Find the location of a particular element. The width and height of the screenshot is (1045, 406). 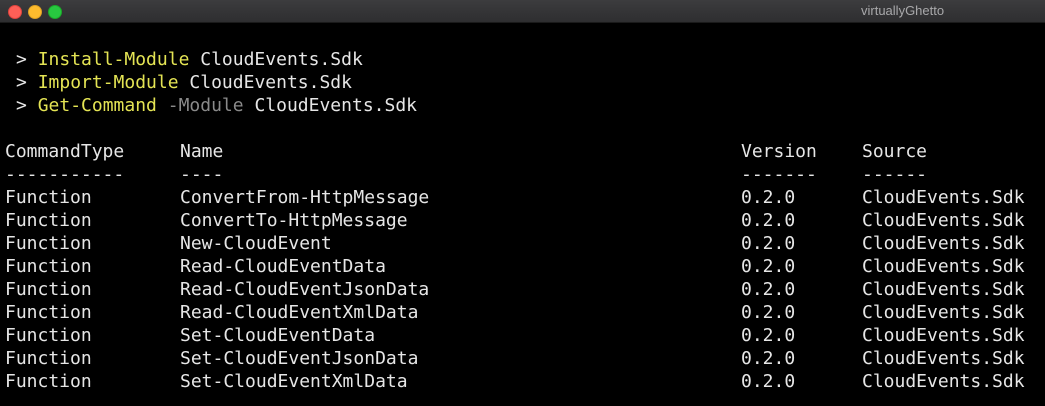

command-line: > Get-Command -Module CloudEvents.Sdk is located at coordinates (216, 105).